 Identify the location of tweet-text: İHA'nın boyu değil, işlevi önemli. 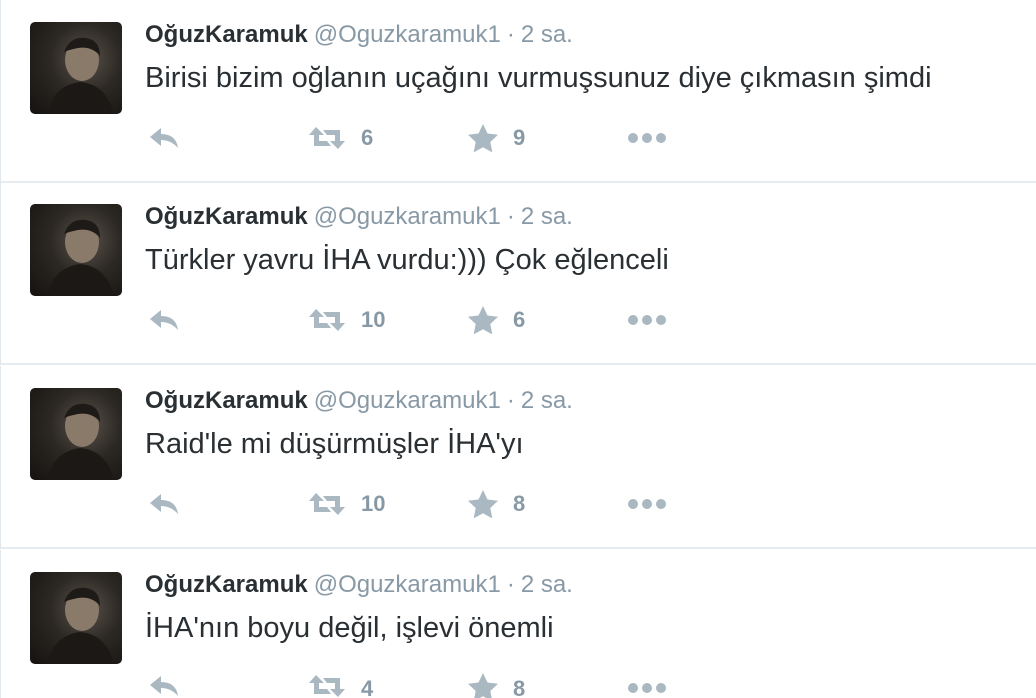
(349, 628).